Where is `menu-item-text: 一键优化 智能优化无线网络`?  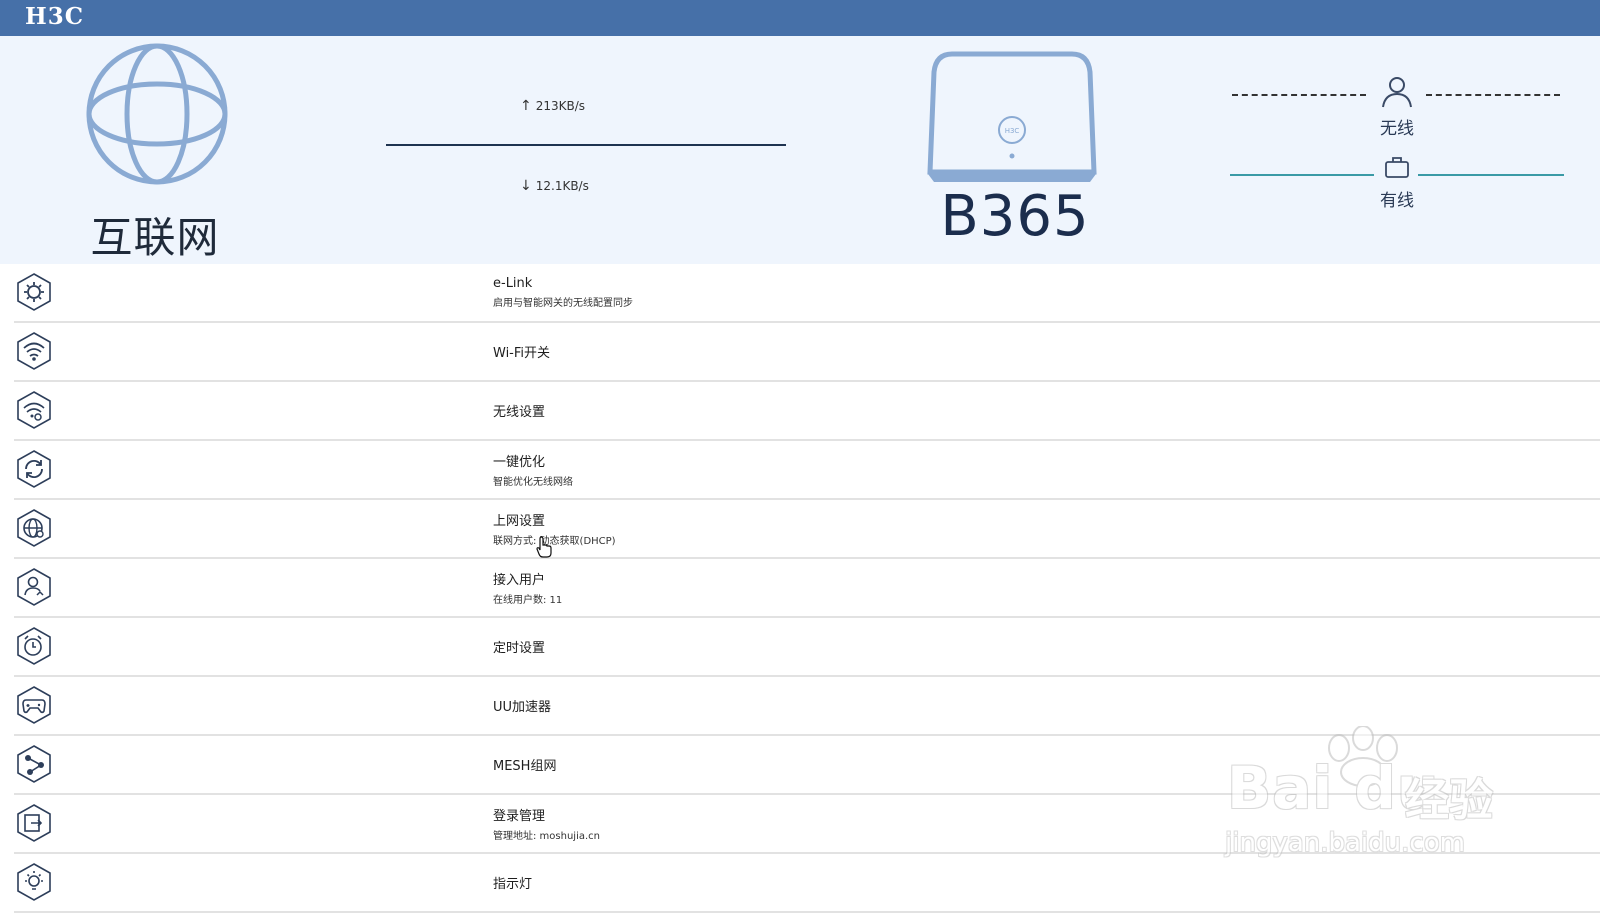 menu-item-text: 一键优化 智能优化无线网络 is located at coordinates (533, 469).